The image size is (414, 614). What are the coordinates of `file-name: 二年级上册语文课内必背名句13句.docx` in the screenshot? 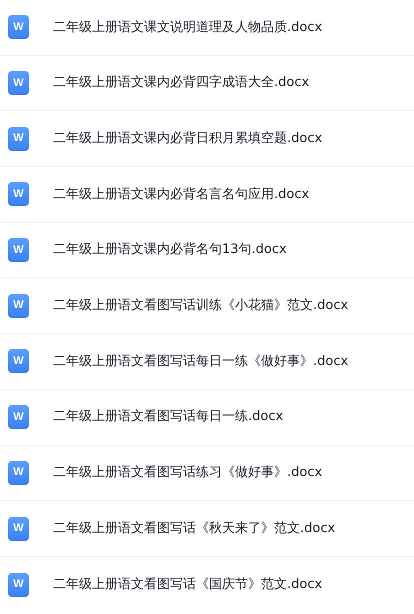 It's located at (170, 250).